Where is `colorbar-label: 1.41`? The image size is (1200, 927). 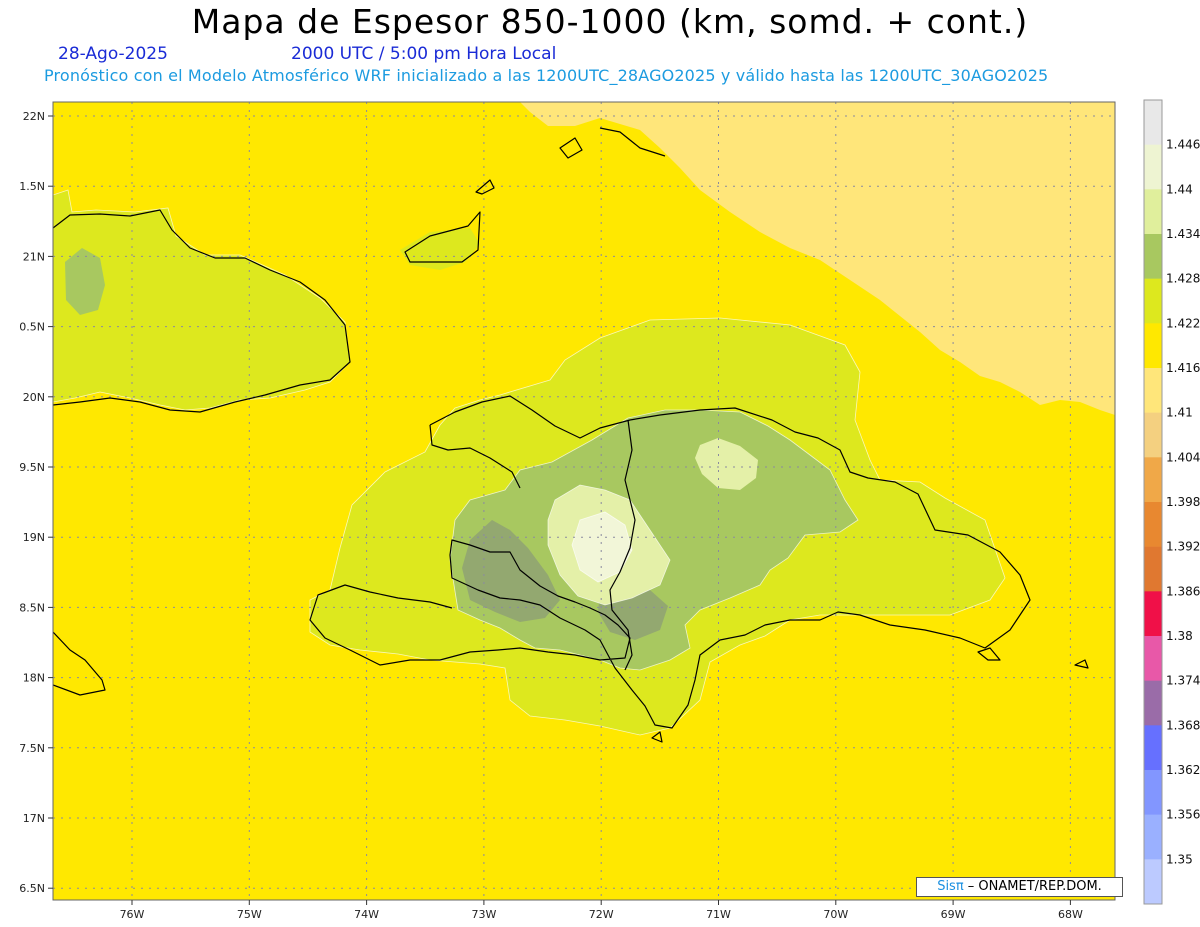
colorbar-label: 1.41 is located at coordinates (1179, 413).